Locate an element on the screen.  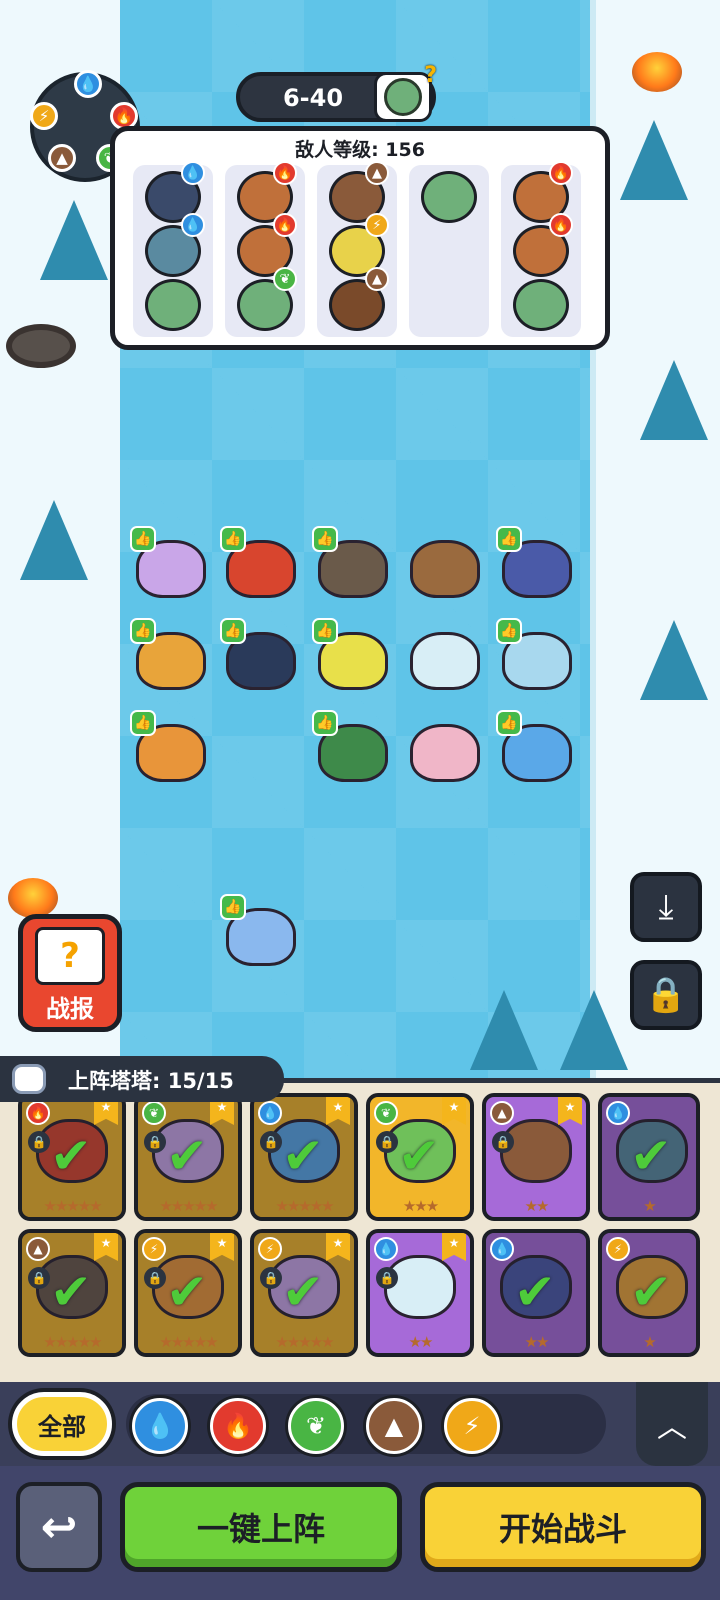
filter-rock-button: ▲ is located at coordinates (394, 1426).